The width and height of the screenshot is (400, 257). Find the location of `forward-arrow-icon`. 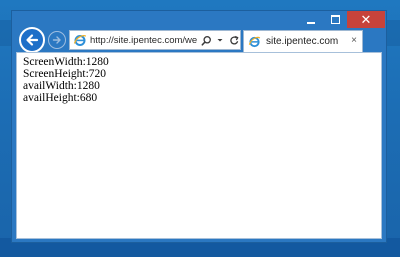

forward-arrow-icon is located at coordinates (56, 40).